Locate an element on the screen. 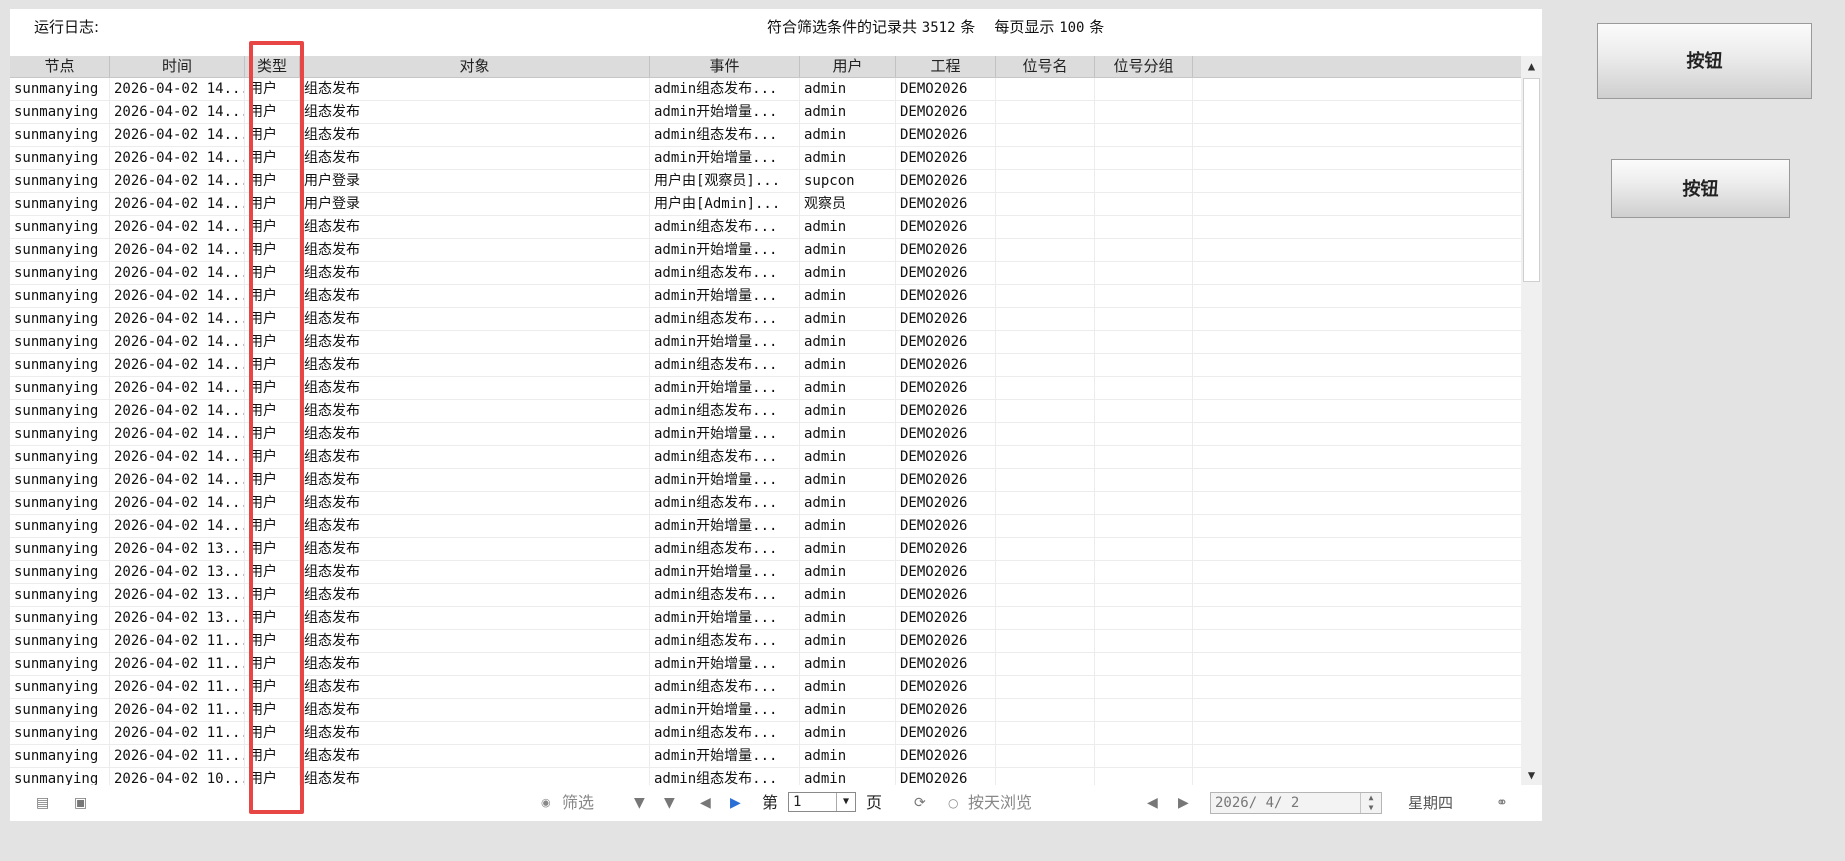  filter-radio: ◉ is located at coordinates (546, 803).